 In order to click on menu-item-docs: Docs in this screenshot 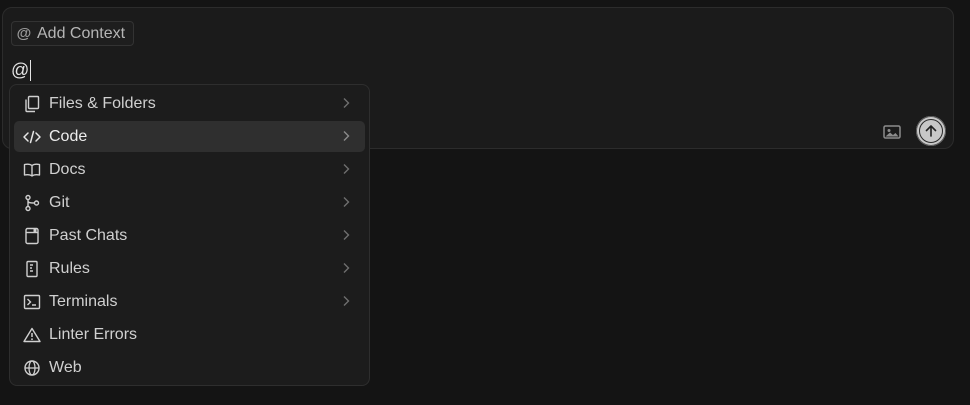, I will do `click(189, 169)`.